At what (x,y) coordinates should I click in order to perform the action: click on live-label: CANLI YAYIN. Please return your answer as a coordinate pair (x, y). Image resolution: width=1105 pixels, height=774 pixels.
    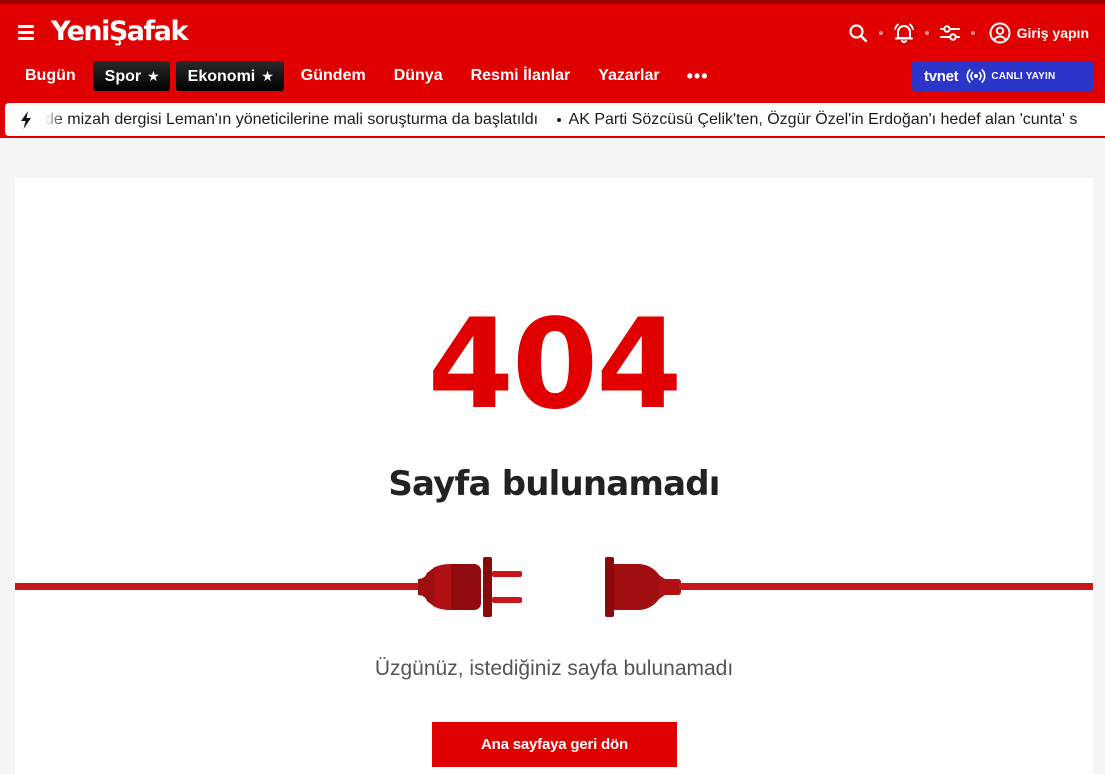
    Looking at the image, I should click on (1023, 76).